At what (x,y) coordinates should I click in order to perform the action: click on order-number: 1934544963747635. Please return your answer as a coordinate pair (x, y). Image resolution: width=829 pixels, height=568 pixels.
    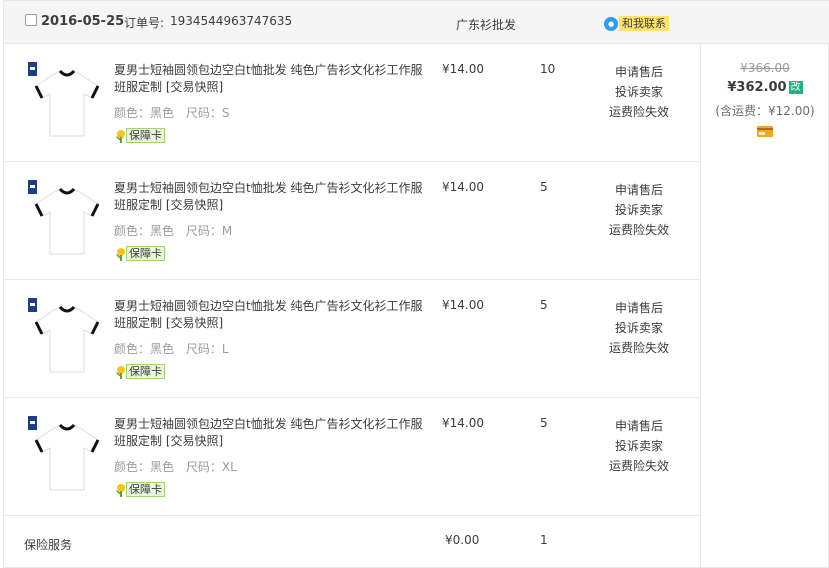
    Looking at the image, I should click on (231, 21).